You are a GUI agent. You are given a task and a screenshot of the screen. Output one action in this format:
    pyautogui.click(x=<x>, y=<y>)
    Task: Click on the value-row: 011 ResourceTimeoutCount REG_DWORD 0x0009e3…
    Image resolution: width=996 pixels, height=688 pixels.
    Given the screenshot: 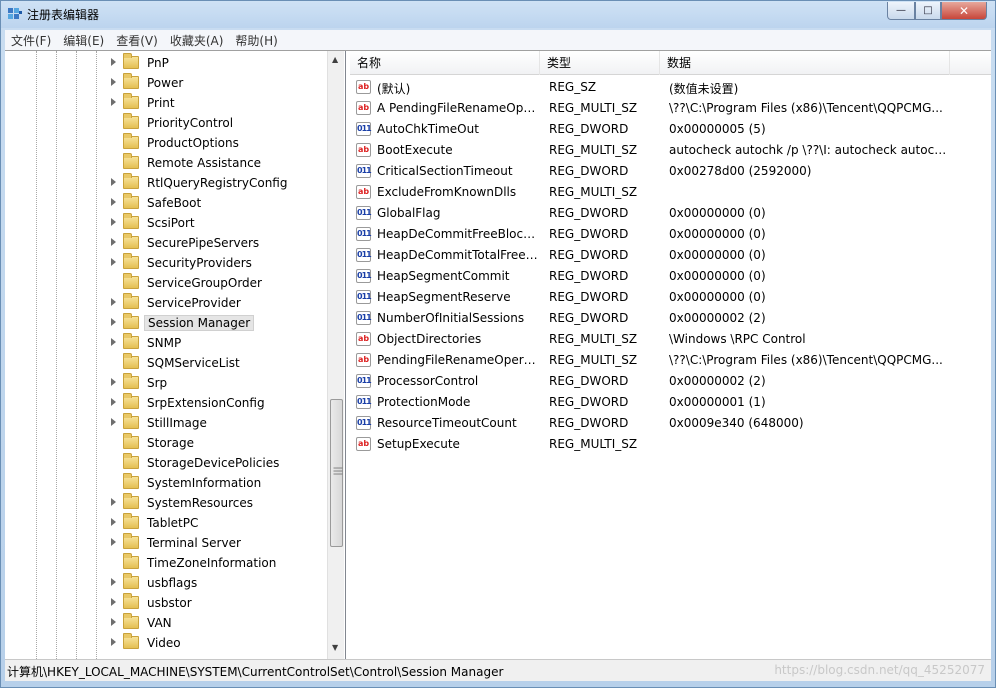 What is the action you would take?
    pyautogui.click(x=670, y=423)
    